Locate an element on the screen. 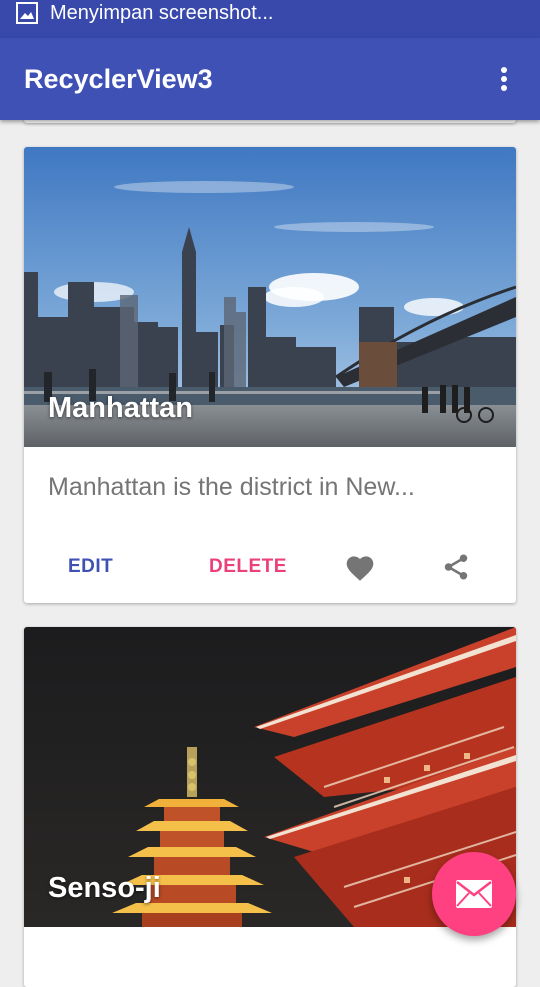 The width and height of the screenshot is (540, 987). mail-icon is located at coordinates (474, 894).